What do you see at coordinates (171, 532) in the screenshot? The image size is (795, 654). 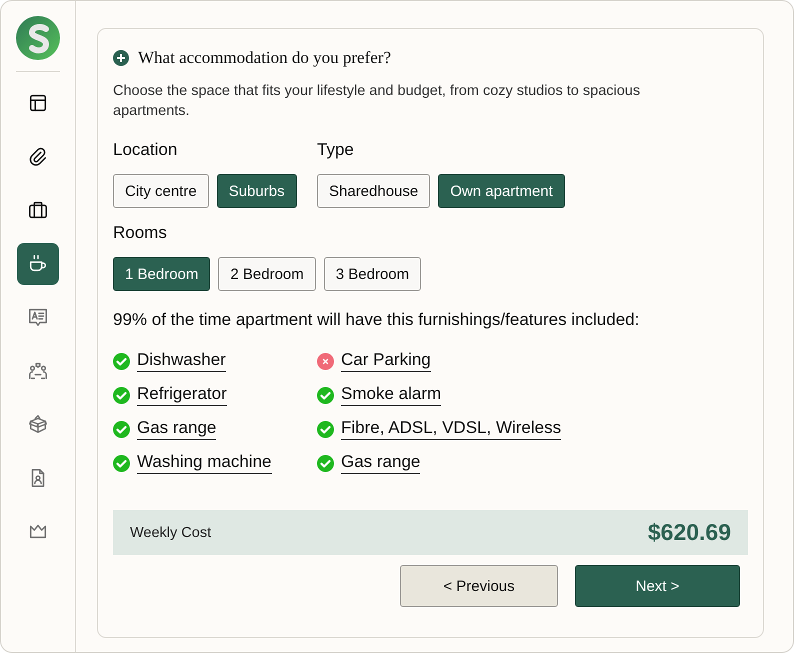 I see `cost-label: Weekly Cost` at bounding box center [171, 532].